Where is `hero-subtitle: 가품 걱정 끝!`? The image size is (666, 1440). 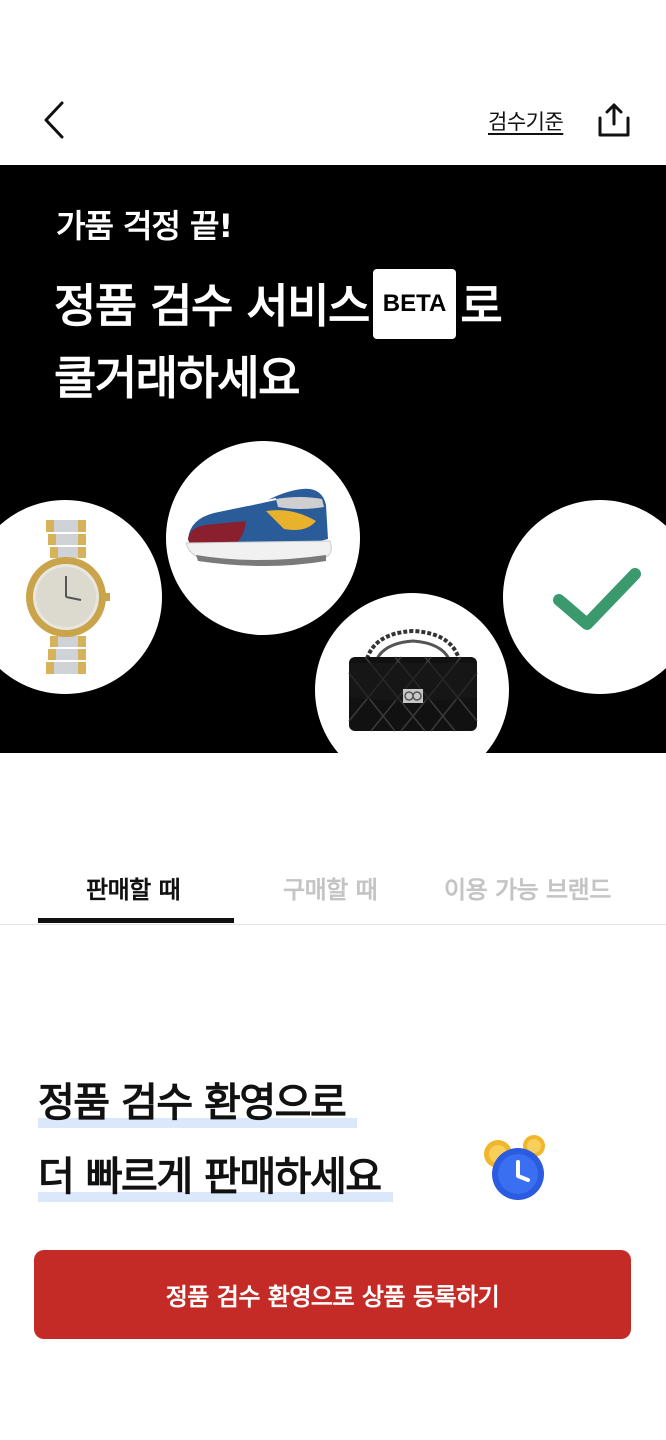
hero-subtitle: 가품 걱정 끝! is located at coordinates (144, 226).